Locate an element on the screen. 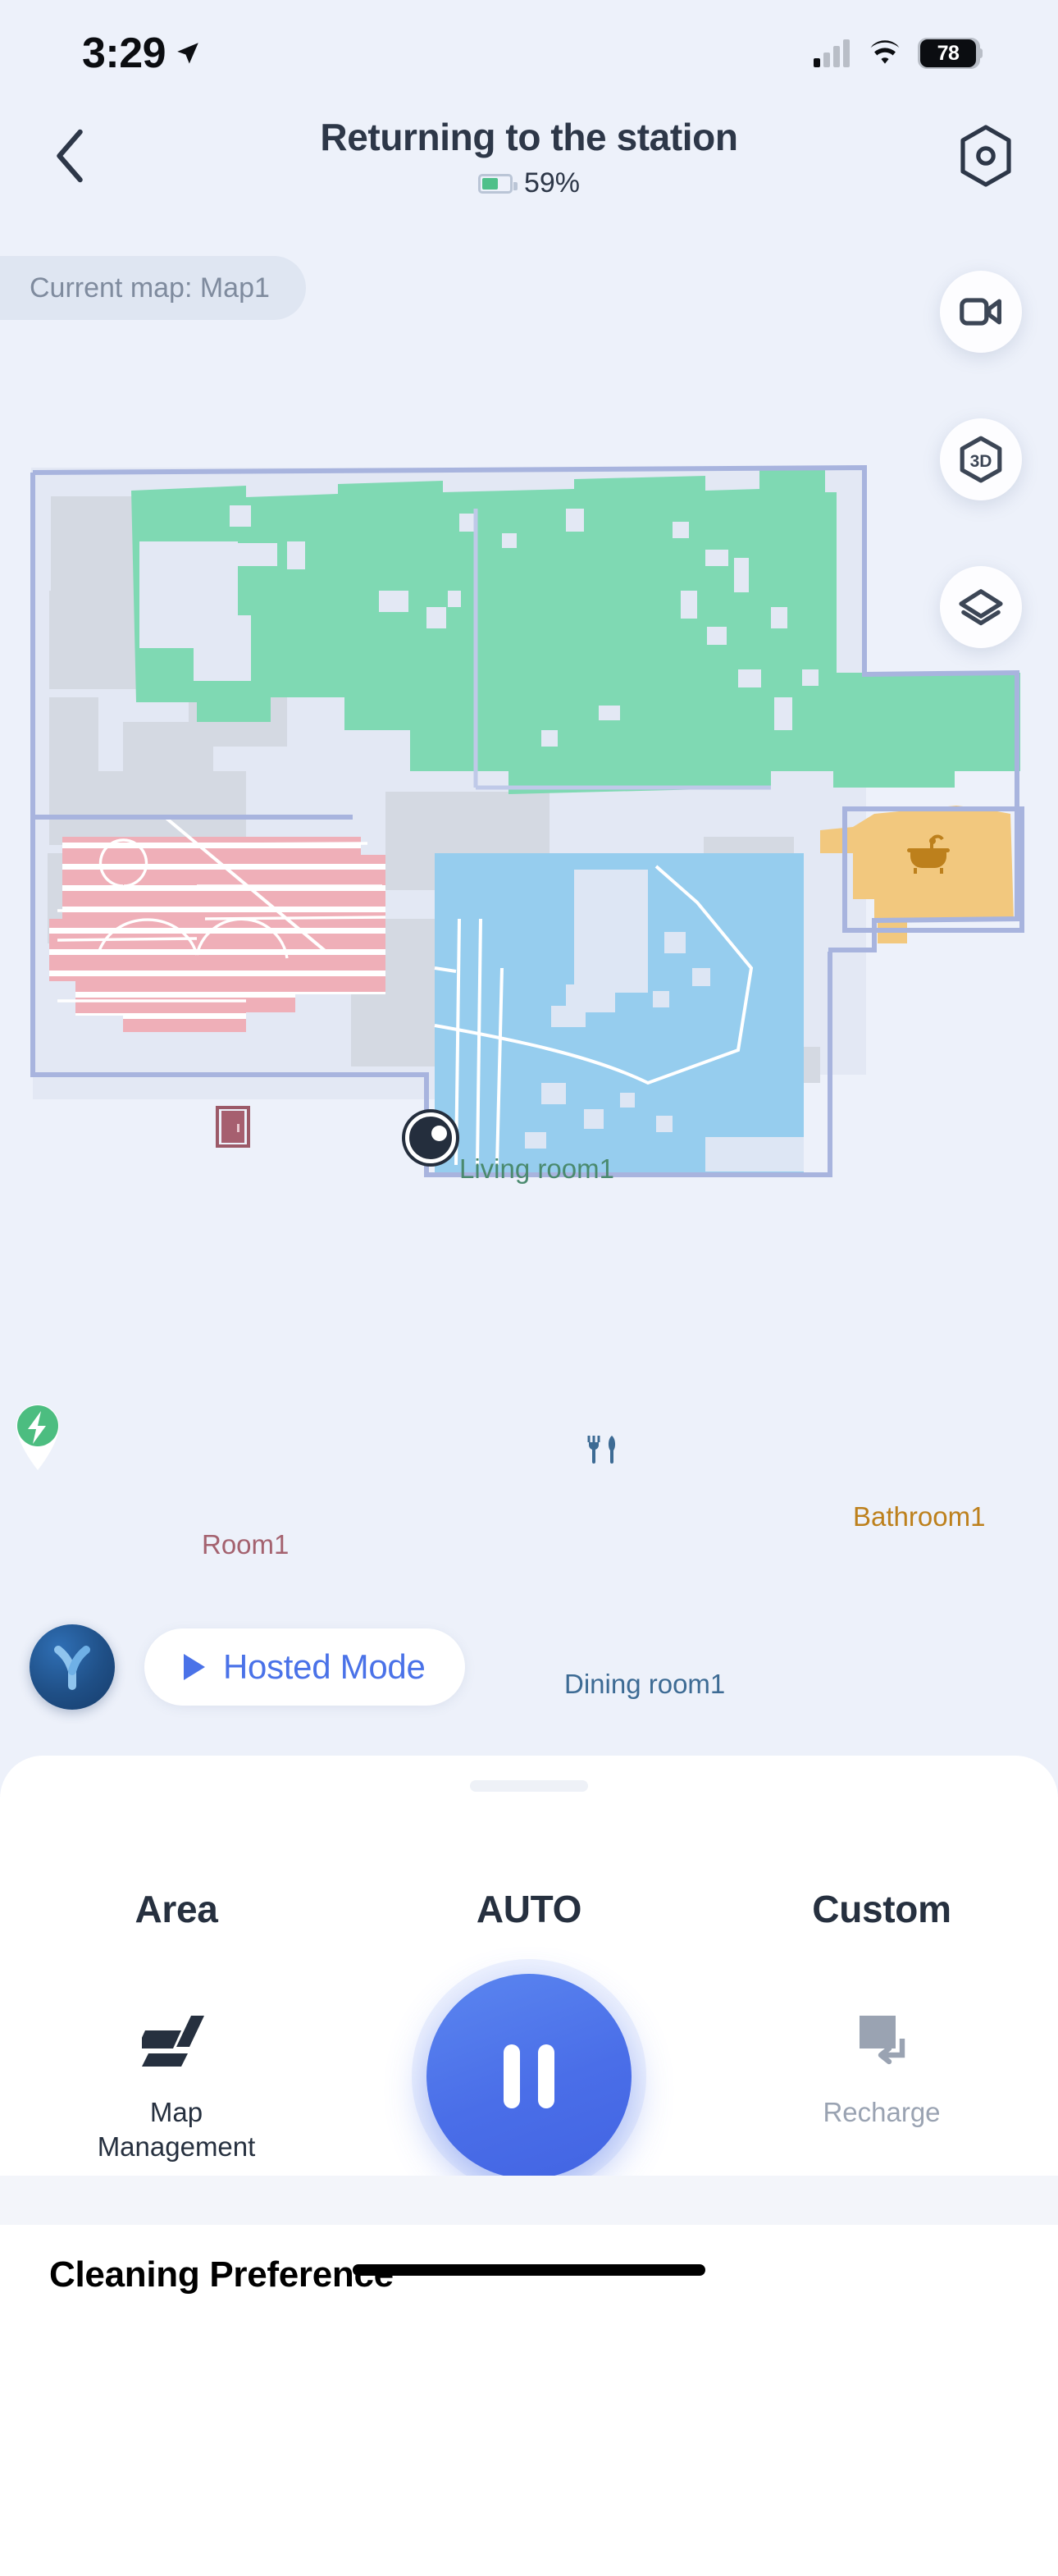 This screenshot has width=1058, height=2576. hosted-mode-label: Hosted Mode is located at coordinates (324, 1667).